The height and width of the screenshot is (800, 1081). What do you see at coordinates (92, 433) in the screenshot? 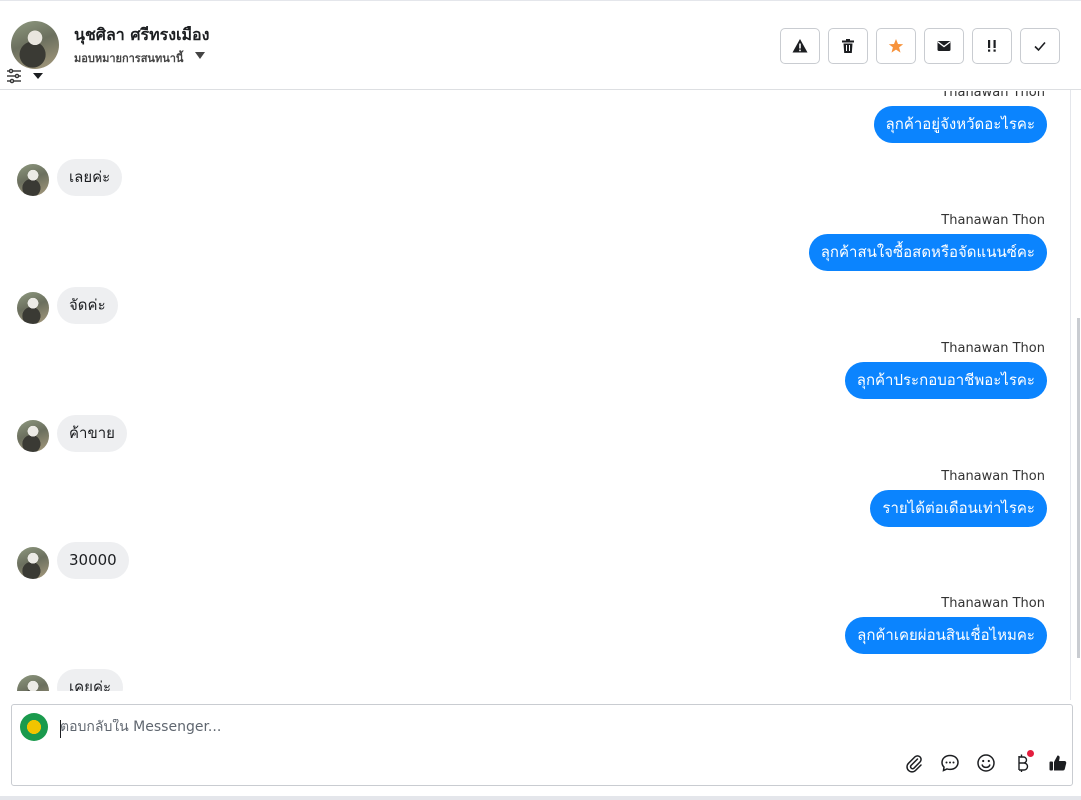
I see `incoming-message: ค้าขาย` at bounding box center [92, 433].